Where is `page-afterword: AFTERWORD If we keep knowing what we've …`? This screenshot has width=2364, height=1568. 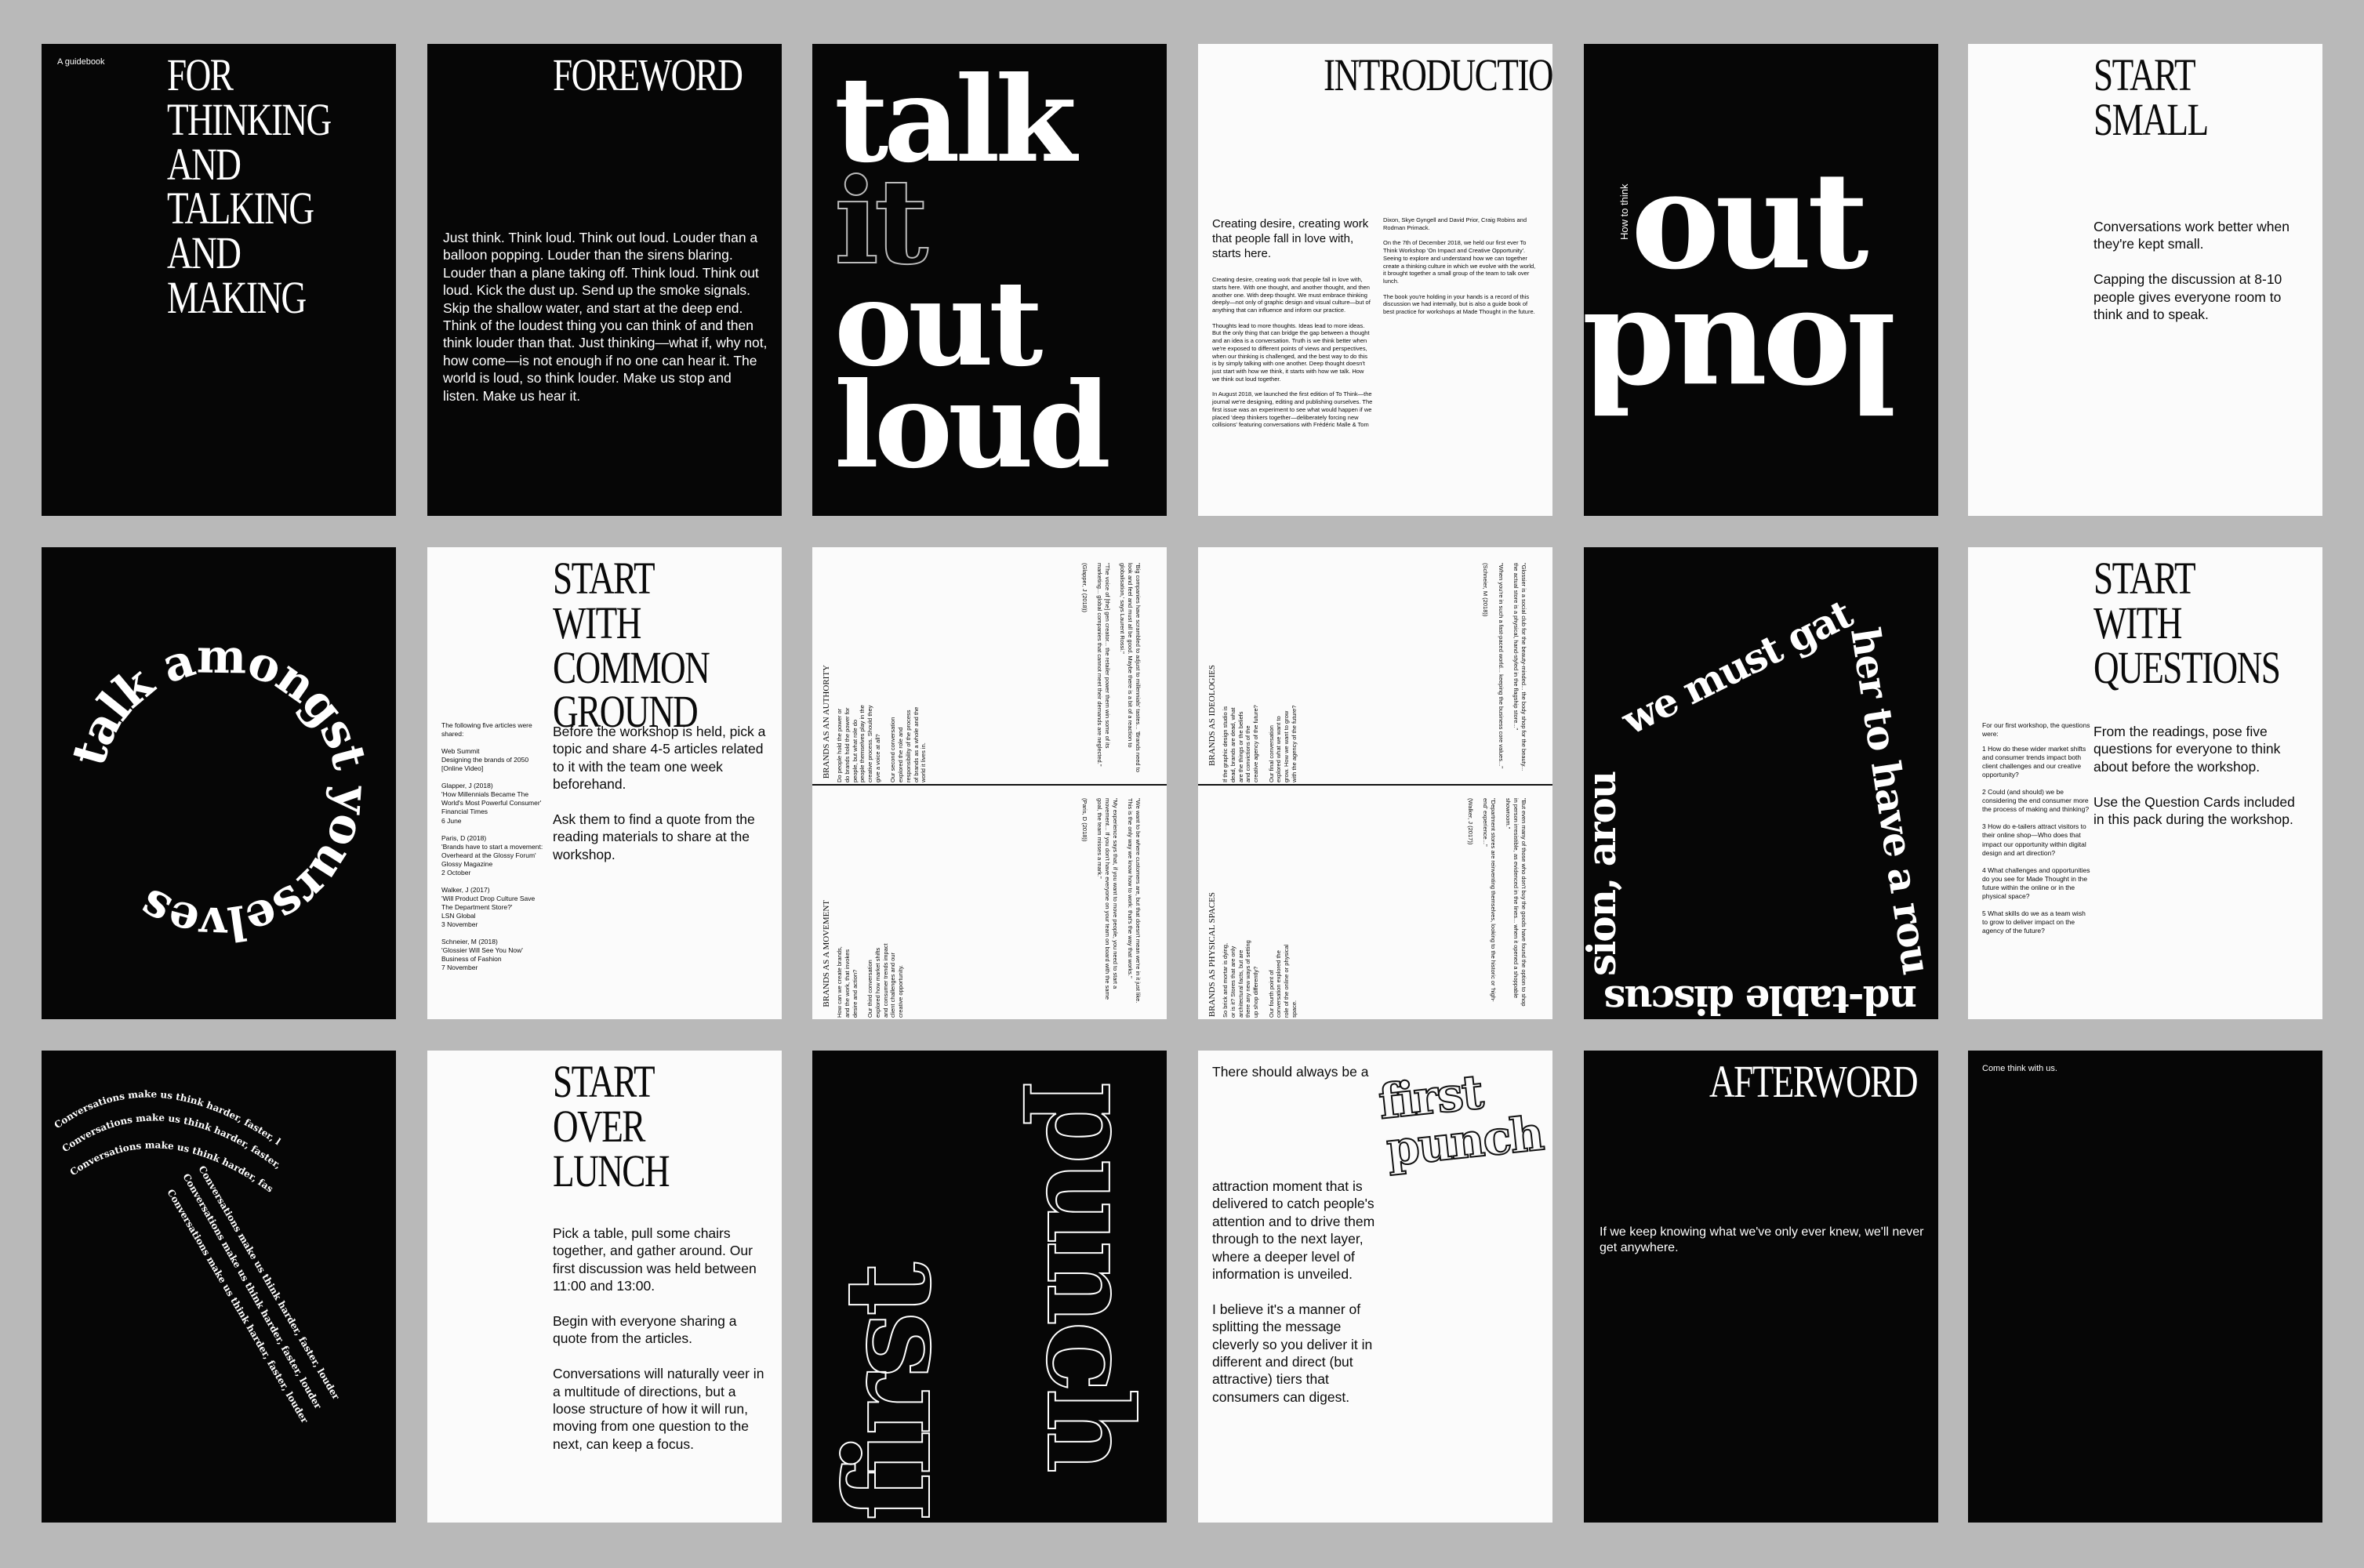 page-afterword: AFTERWORD If we keep knowing what we've … is located at coordinates (1761, 1287).